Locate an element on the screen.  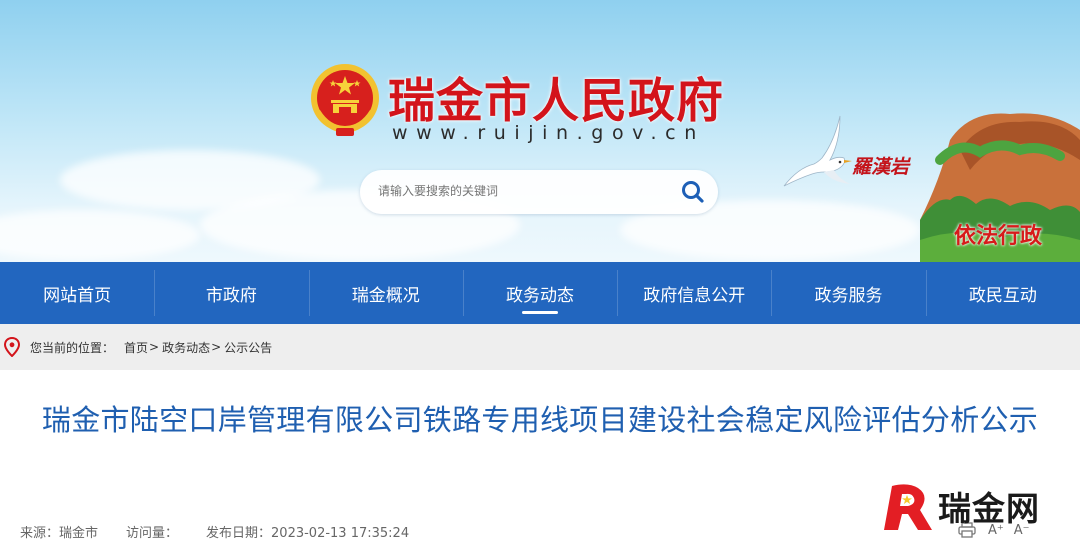
nav-item-label: 政府信息公开 is located at coordinates (694, 295).